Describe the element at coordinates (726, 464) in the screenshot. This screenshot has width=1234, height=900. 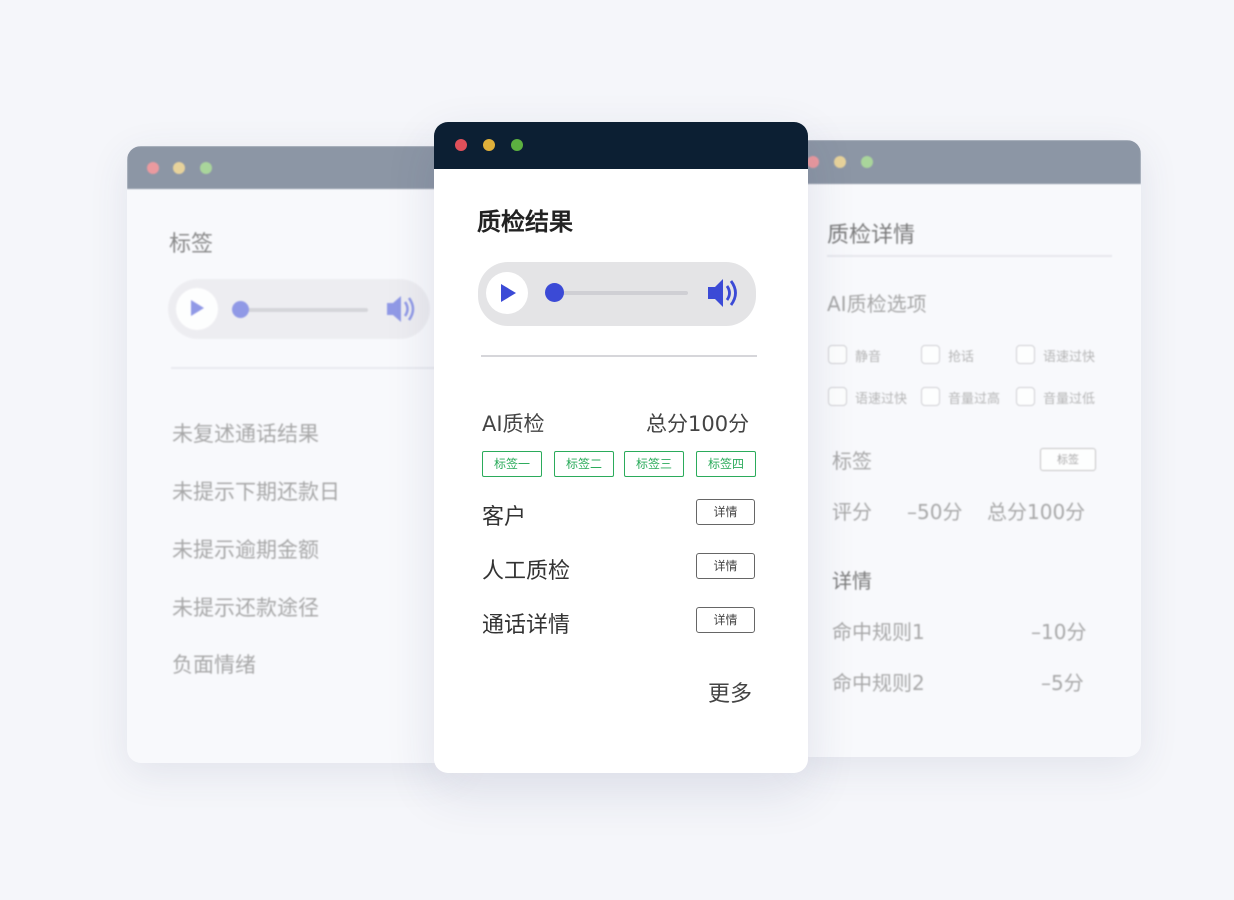
I see `tag-chip: 标签四` at that location.